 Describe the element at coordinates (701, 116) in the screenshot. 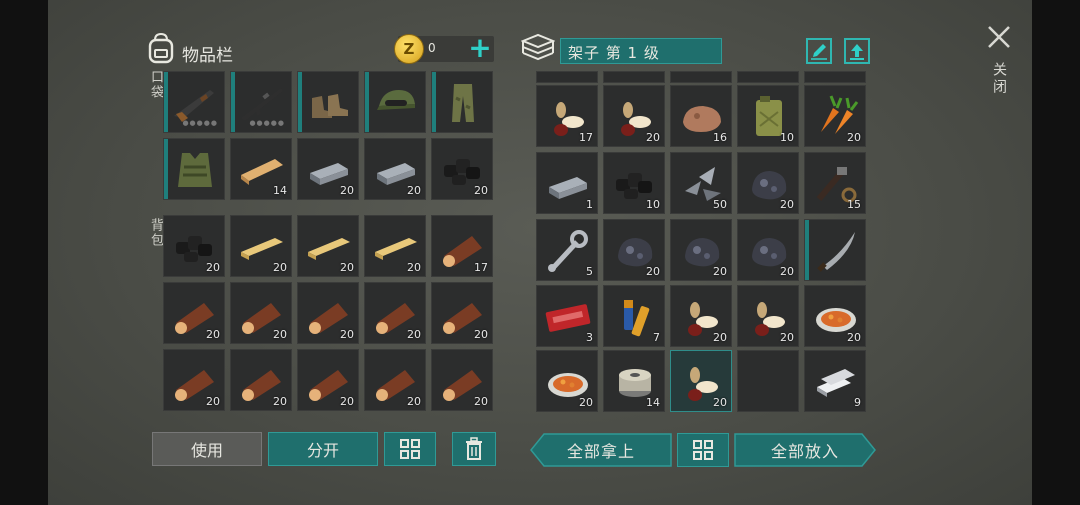

I see `inventory-slot: 16` at that location.